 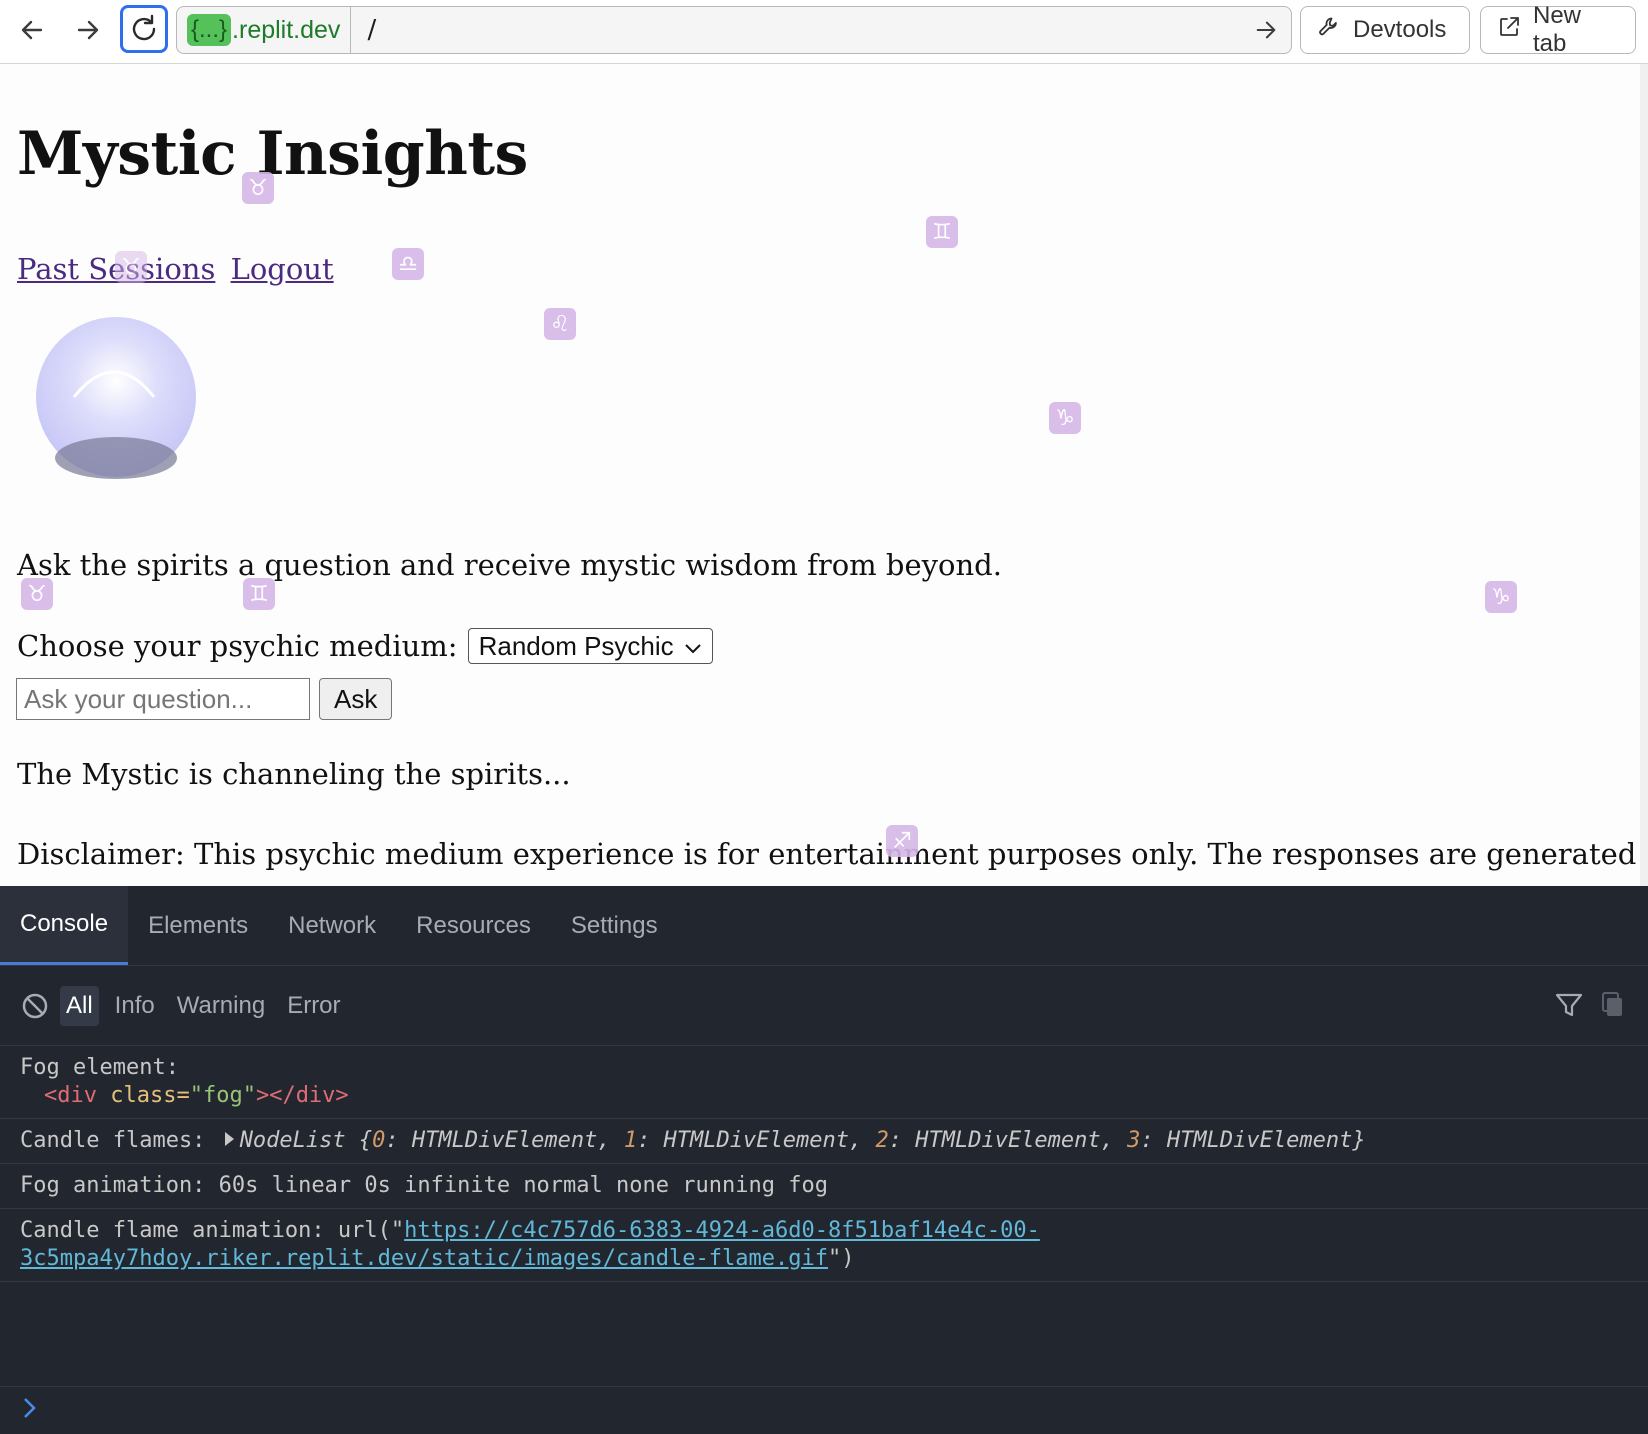 What do you see at coordinates (99, 1067) in the screenshot?
I see `log-fog-label: Fog element:` at bounding box center [99, 1067].